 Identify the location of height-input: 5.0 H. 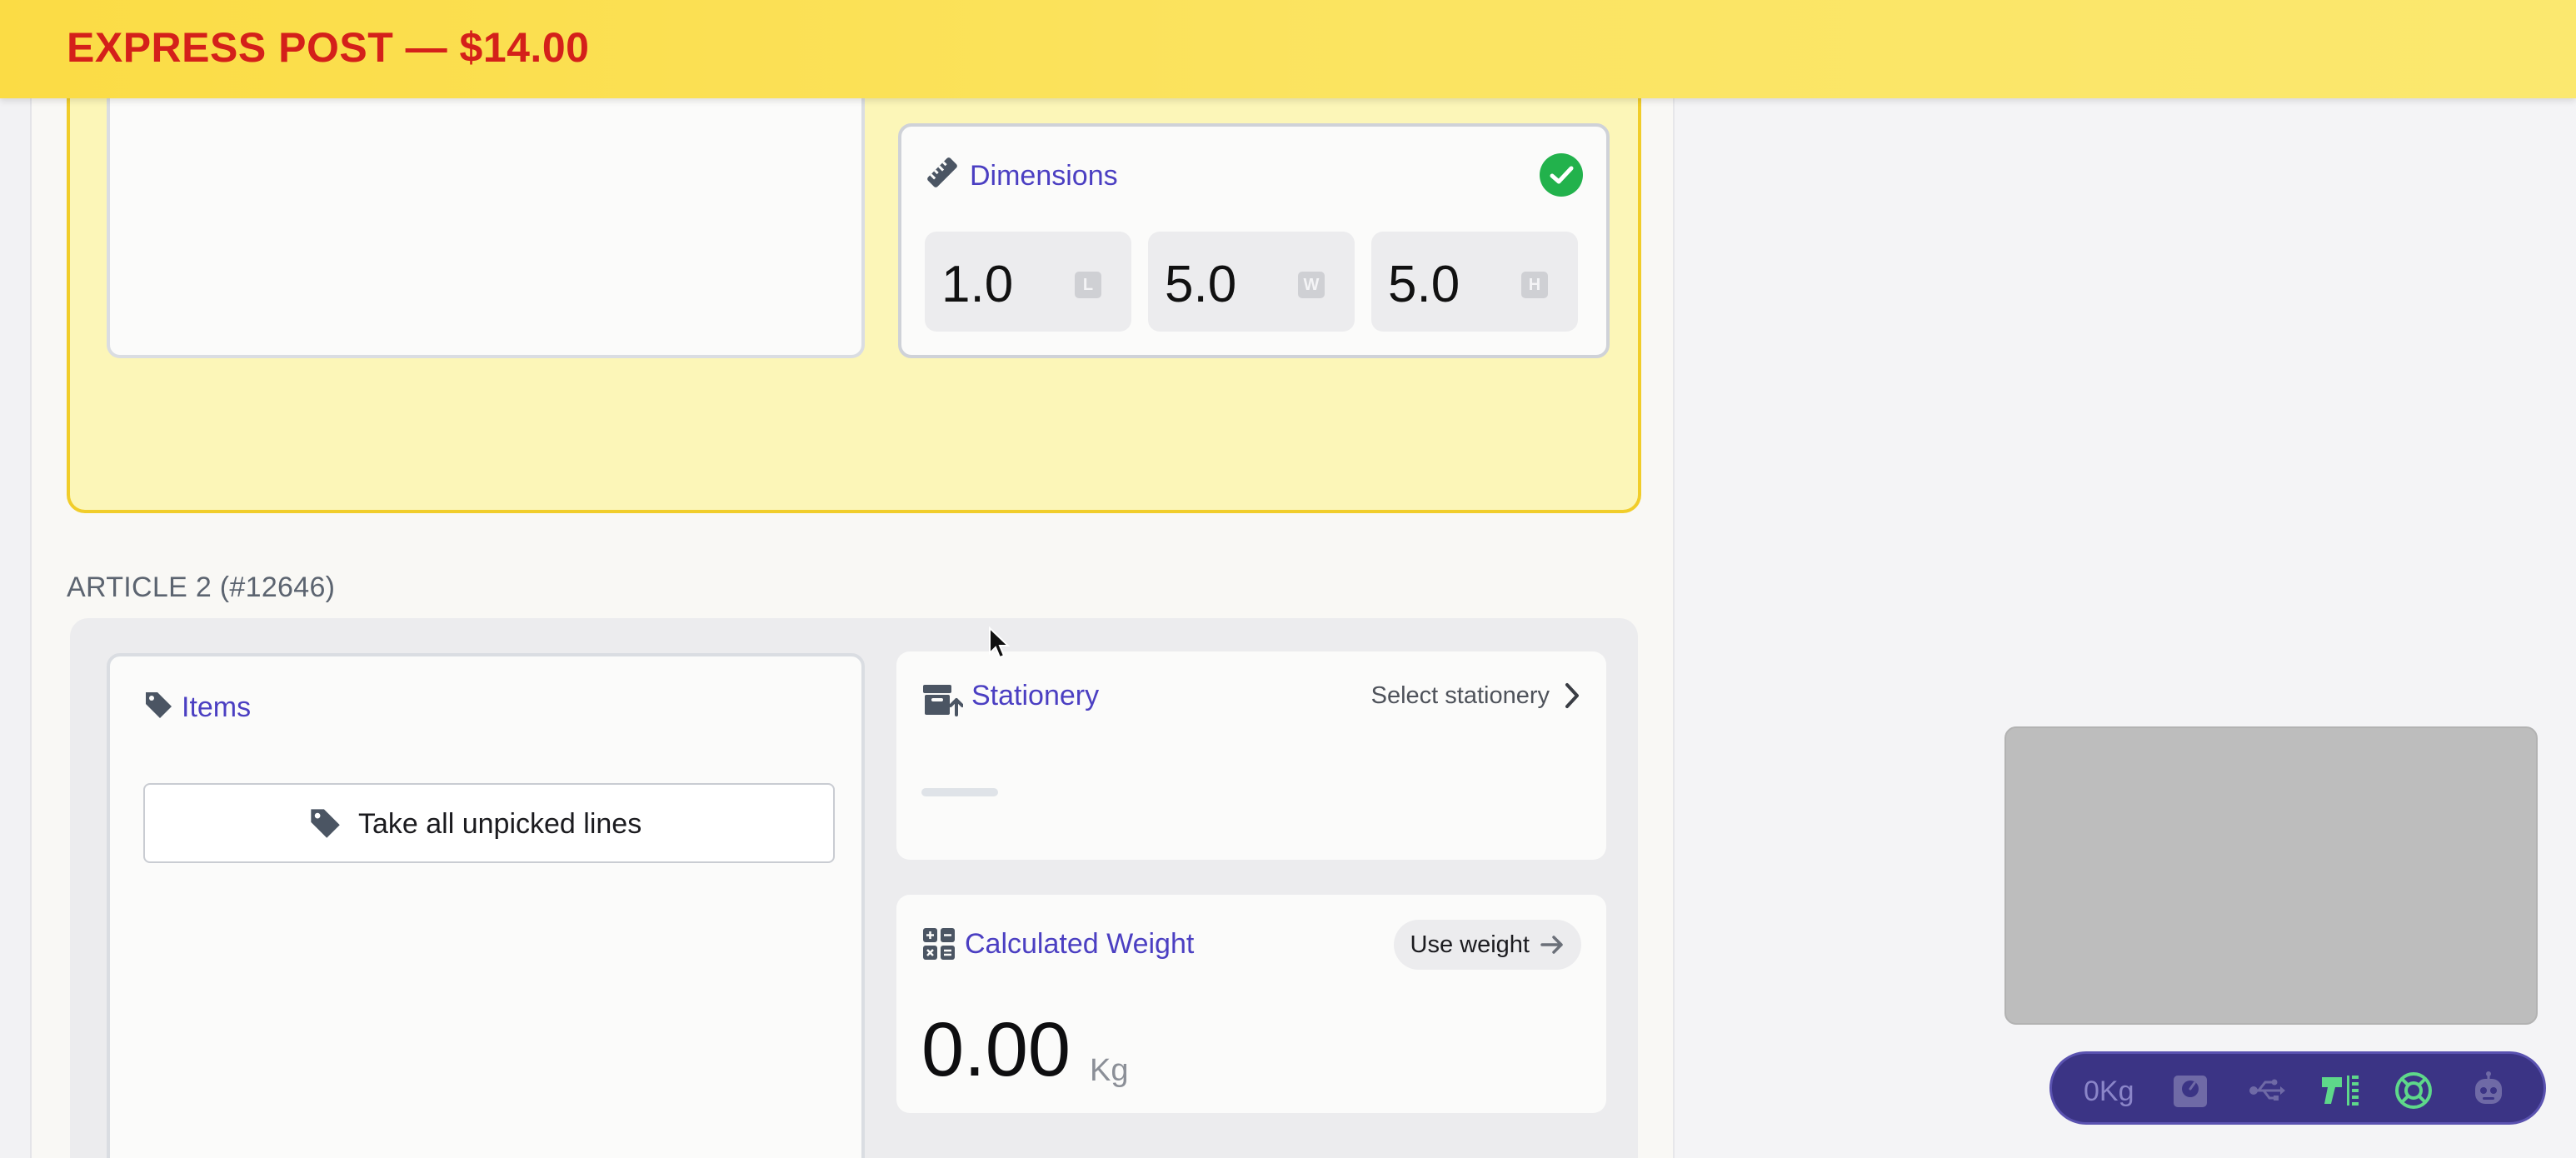
(1474, 282).